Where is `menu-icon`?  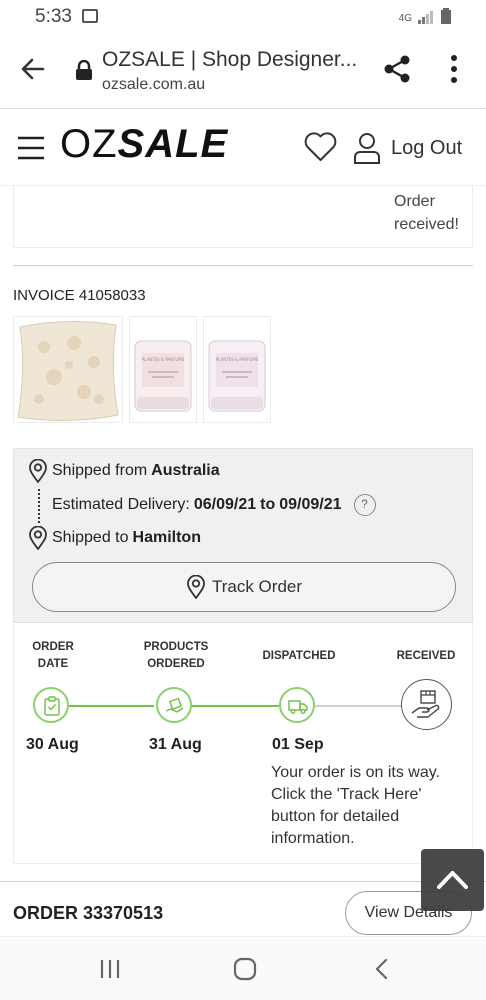
menu-icon is located at coordinates (31, 148).